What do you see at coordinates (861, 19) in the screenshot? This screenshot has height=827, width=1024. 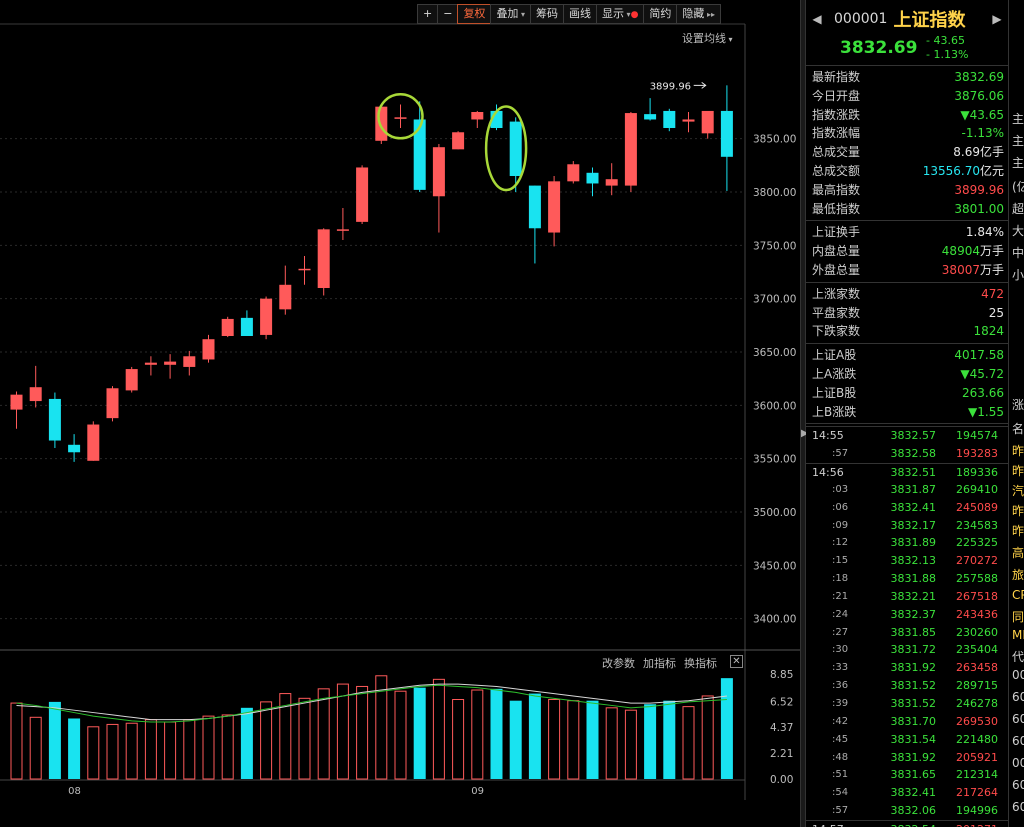 I see `stock-code: 000001` at bounding box center [861, 19].